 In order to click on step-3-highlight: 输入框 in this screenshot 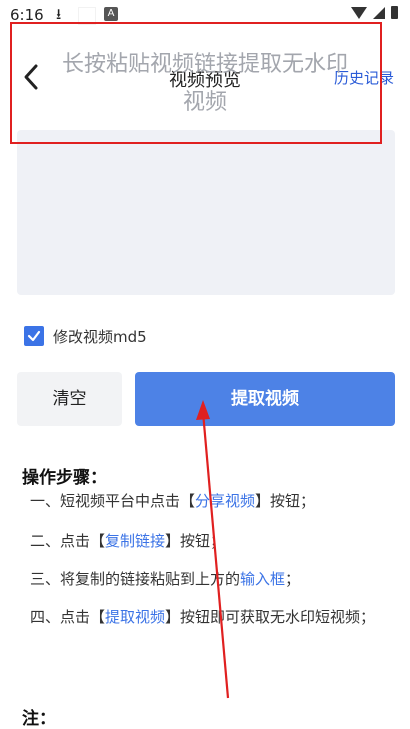, I will do `click(263, 579)`.